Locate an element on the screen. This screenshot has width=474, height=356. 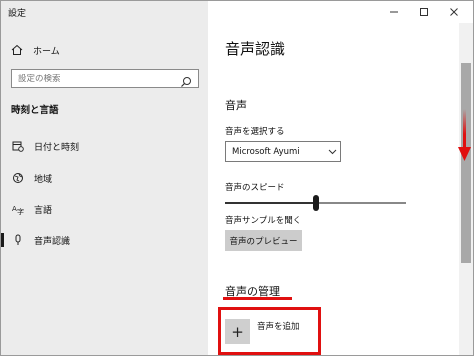
speed-slider is located at coordinates (315, 203).